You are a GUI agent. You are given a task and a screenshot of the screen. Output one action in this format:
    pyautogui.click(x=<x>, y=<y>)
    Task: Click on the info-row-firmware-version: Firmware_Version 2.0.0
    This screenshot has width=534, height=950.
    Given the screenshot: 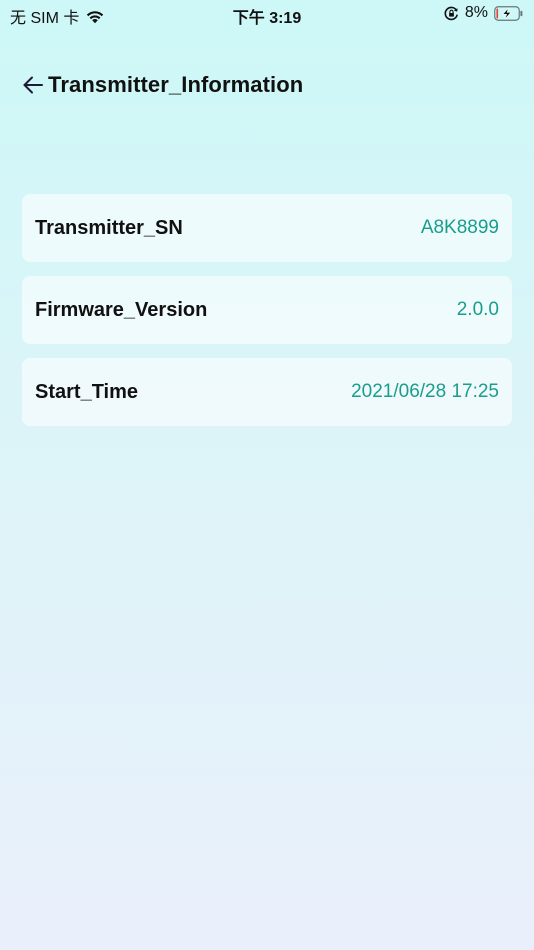 What is the action you would take?
    pyautogui.click(x=267, y=310)
    